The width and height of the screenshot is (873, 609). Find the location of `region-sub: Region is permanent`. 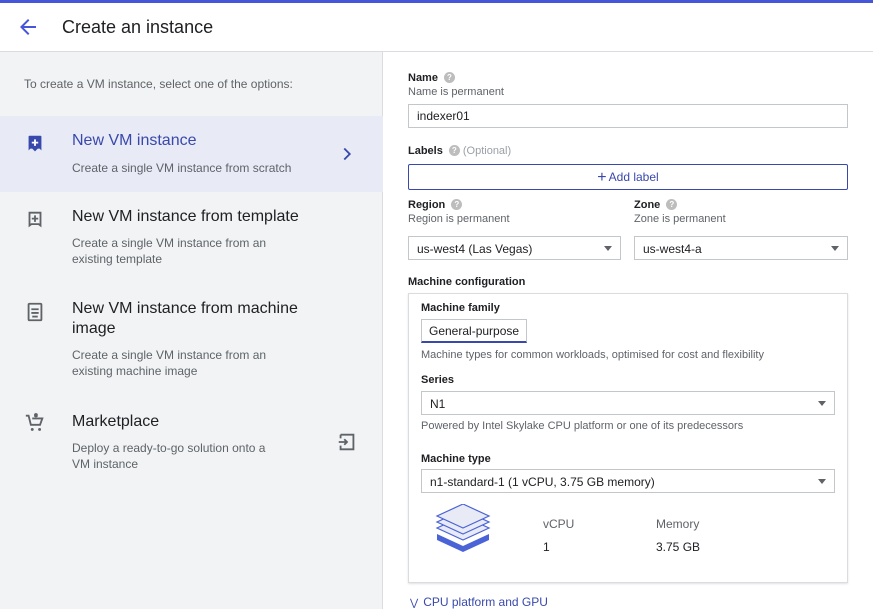

region-sub: Region is permanent is located at coordinates (459, 219).